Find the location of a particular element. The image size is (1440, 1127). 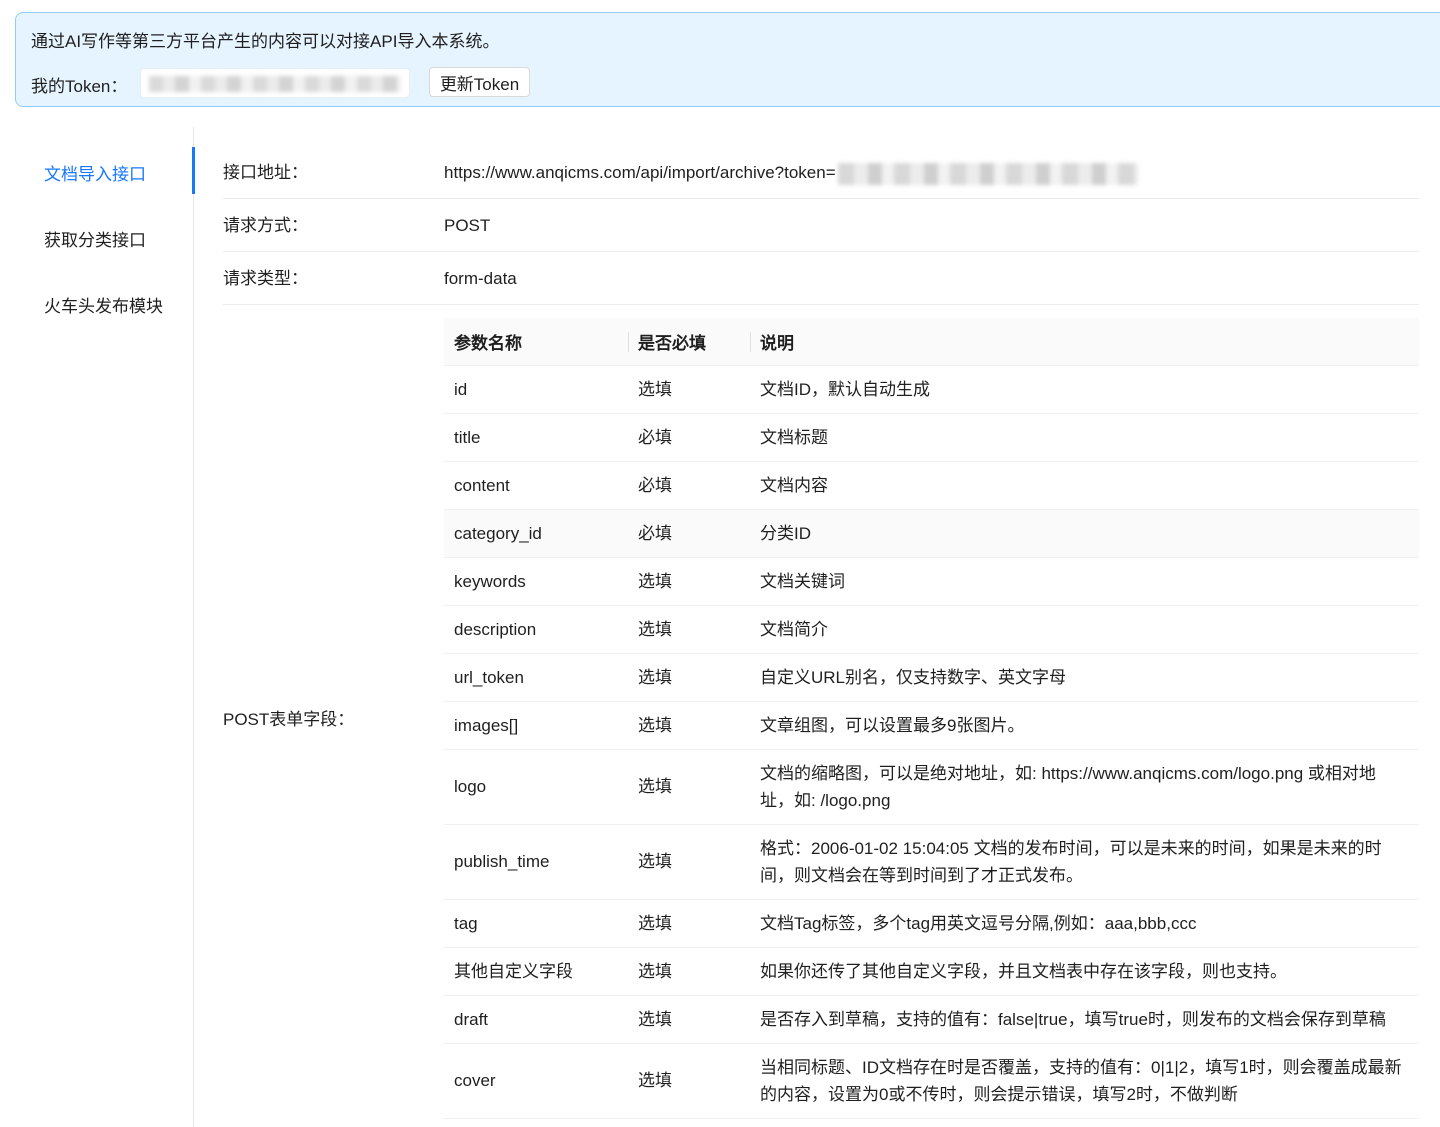

table-row: title 必填 文档标题 is located at coordinates (931, 437).